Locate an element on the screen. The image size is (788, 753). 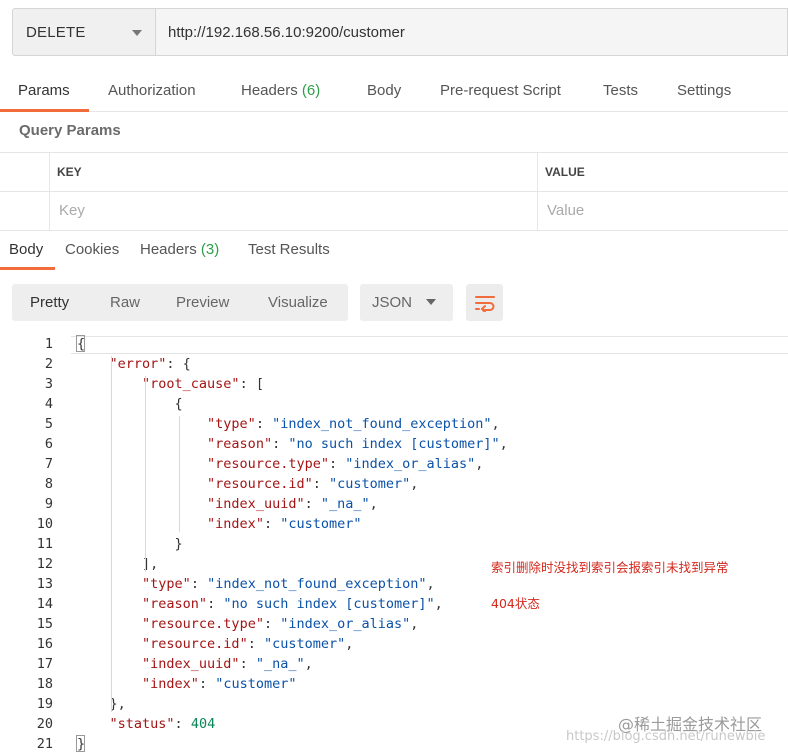
tab-headers-label: Headers is located at coordinates (269, 90).